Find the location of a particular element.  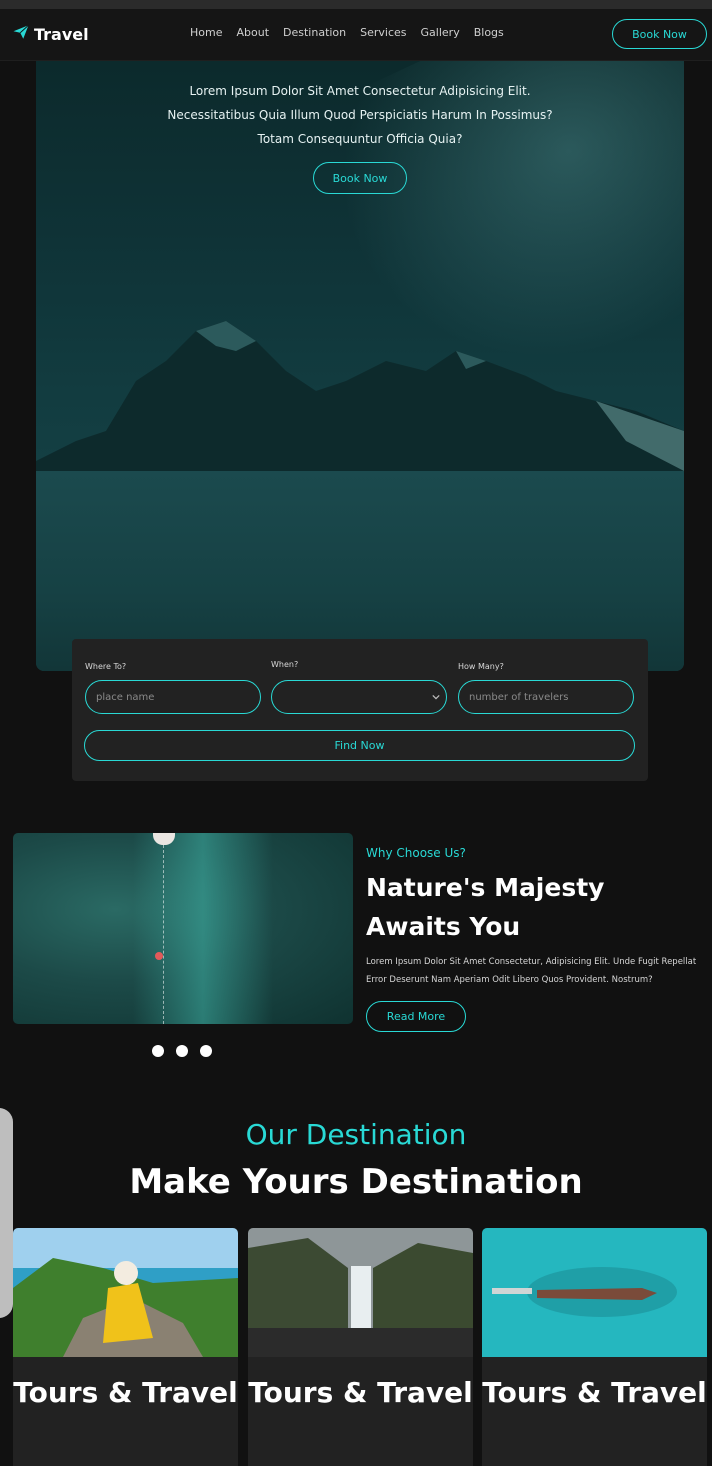

why-slider-image is located at coordinates (183, 928).